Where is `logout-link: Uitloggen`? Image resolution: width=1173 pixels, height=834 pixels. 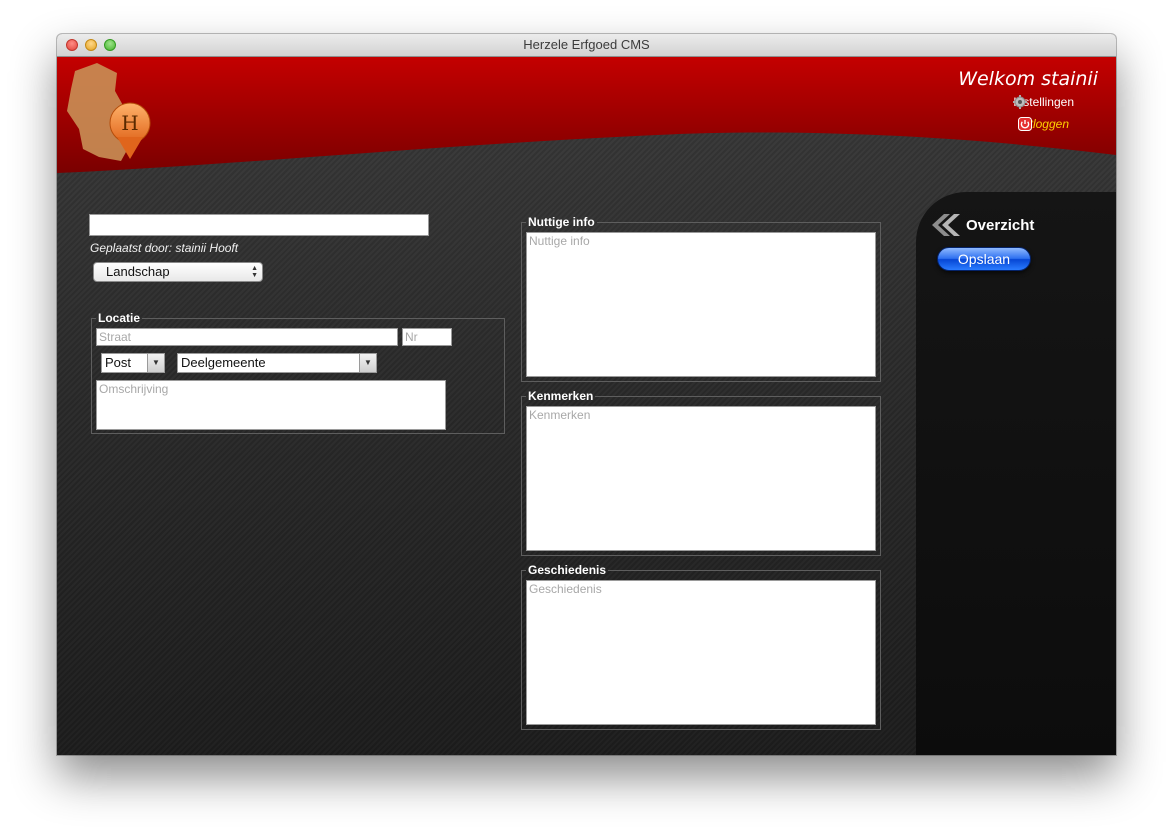
logout-link: Uitloggen is located at coordinates (1043, 124).